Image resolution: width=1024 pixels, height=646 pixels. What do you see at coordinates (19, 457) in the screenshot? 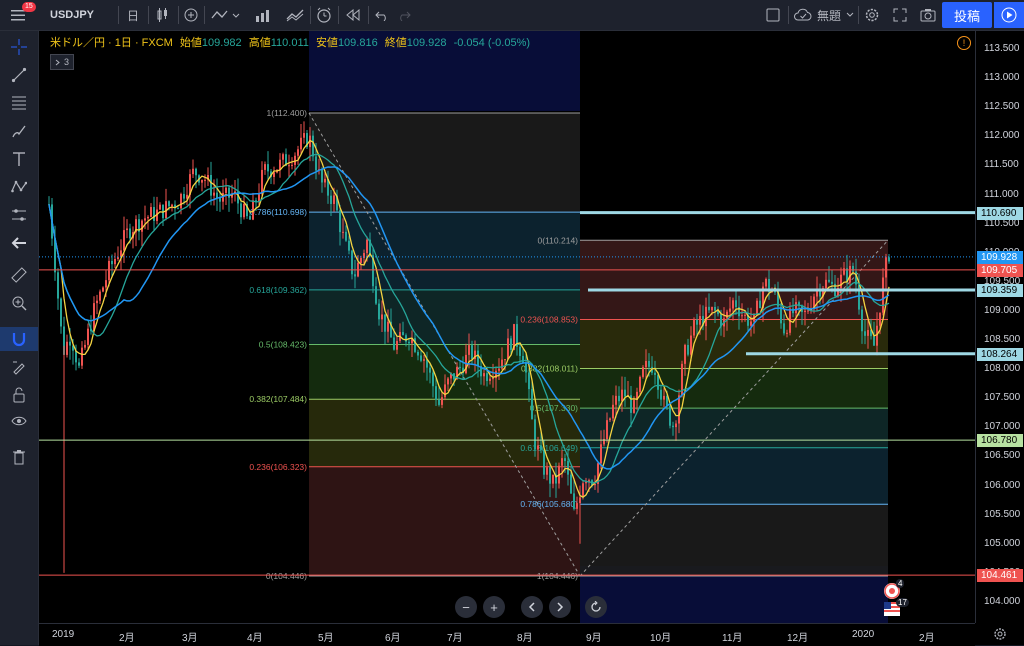
I see `trash-icon` at bounding box center [19, 457].